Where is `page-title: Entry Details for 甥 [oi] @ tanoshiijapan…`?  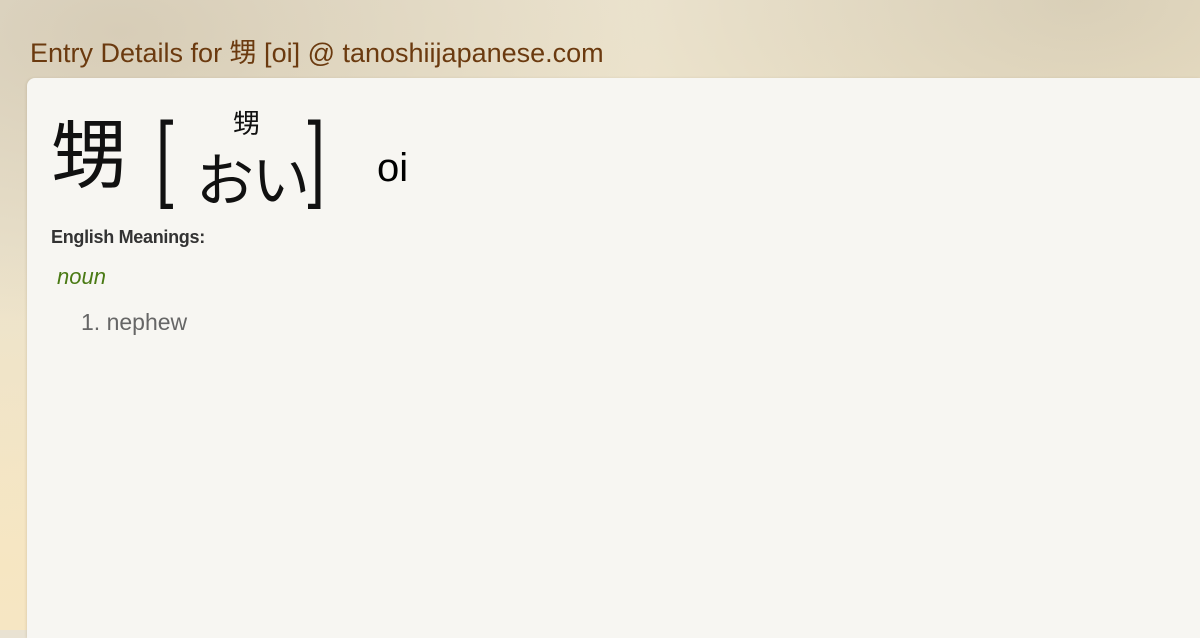 page-title: Entry Details for 甥 [oi] @ tanoshiijapan… is located at coordinates (317, 53).